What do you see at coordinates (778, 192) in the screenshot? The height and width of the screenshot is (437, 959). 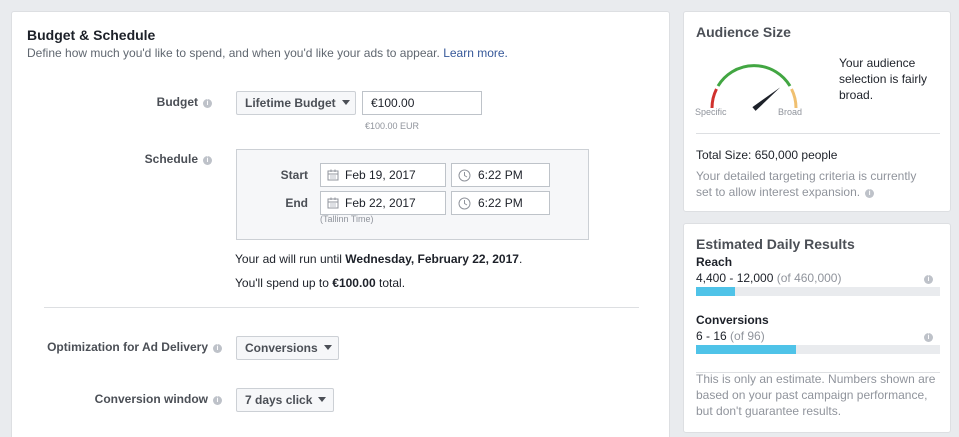 I see `audience-detail-line: set to allow interest expansion.` at bounding box center [778, 192].